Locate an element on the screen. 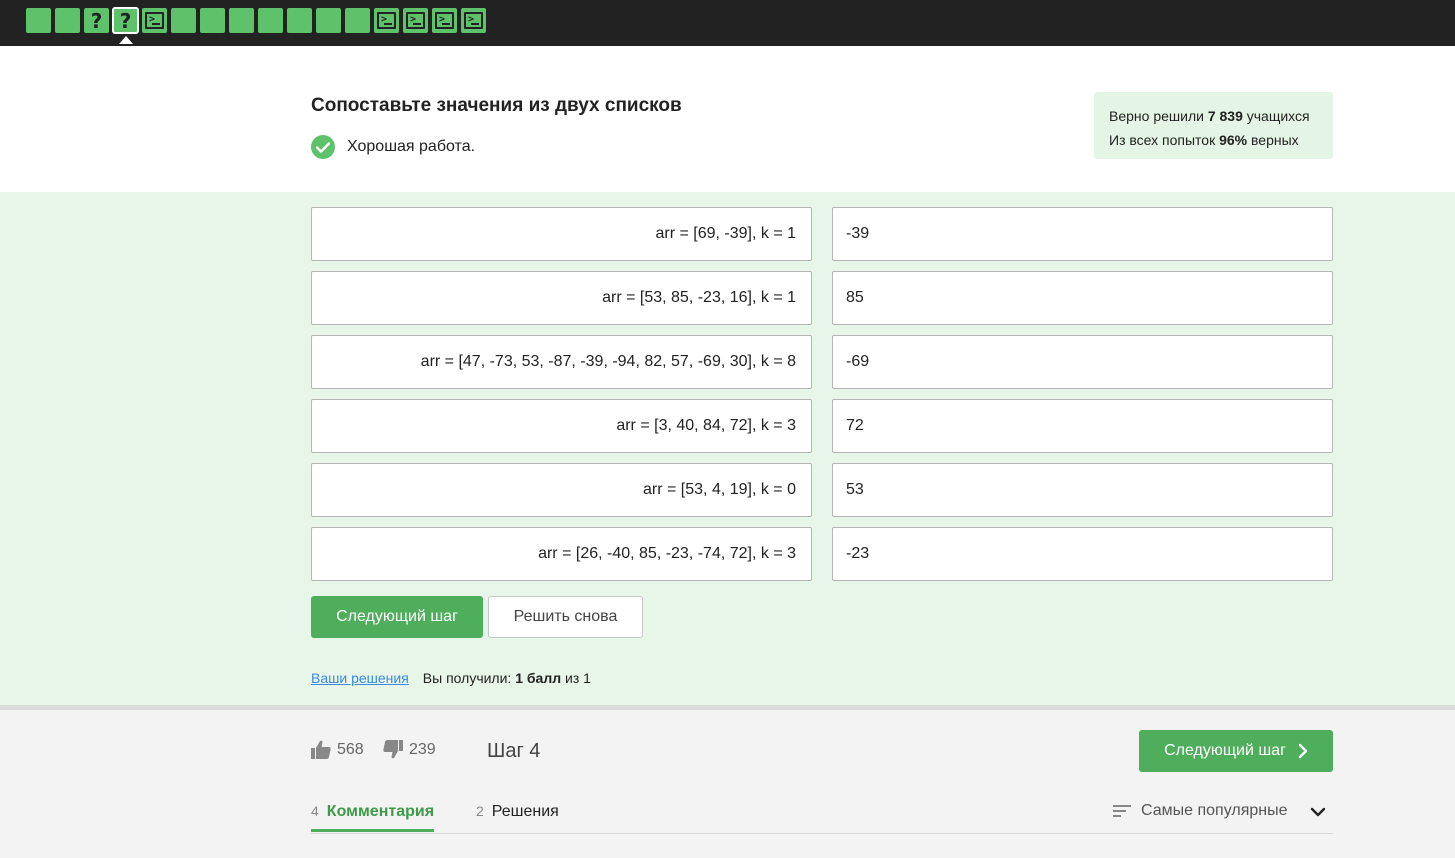 The width and height of the screenshot is (1455, 858). score-row: Ваши решения Вы получили: 1 балл из 1 is located at coordinates (451, 678).